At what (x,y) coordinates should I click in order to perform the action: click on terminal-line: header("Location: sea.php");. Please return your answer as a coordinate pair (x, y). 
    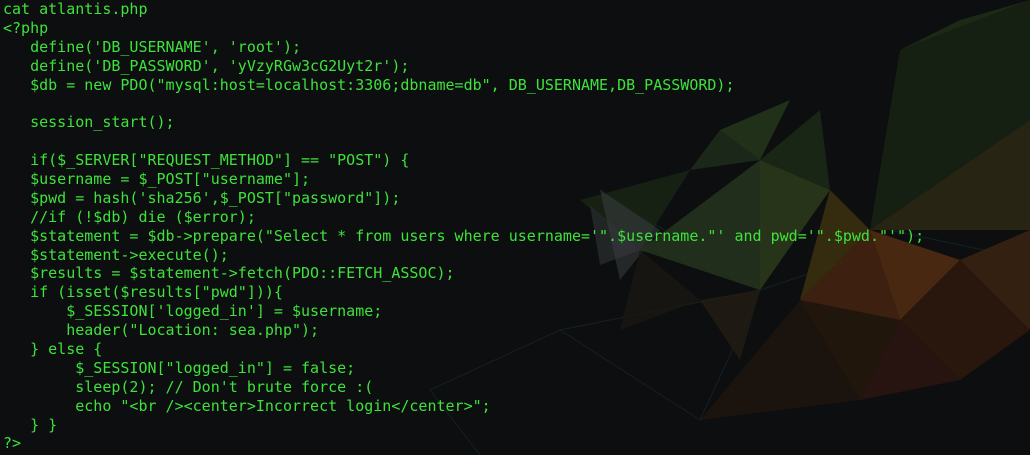
    Looking at the image, I should click on (161, 330).